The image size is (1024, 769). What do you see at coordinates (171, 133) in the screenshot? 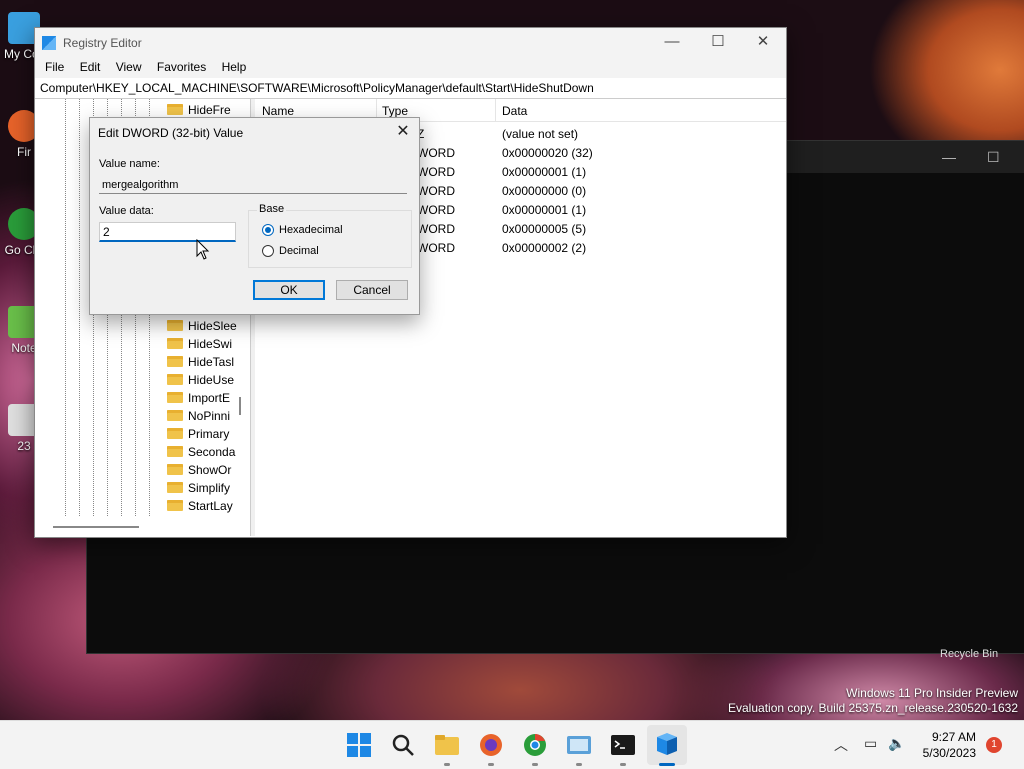
I see `dialog-title: Edit DWORD (32-bit) Value` at bounding box center [171, 133].